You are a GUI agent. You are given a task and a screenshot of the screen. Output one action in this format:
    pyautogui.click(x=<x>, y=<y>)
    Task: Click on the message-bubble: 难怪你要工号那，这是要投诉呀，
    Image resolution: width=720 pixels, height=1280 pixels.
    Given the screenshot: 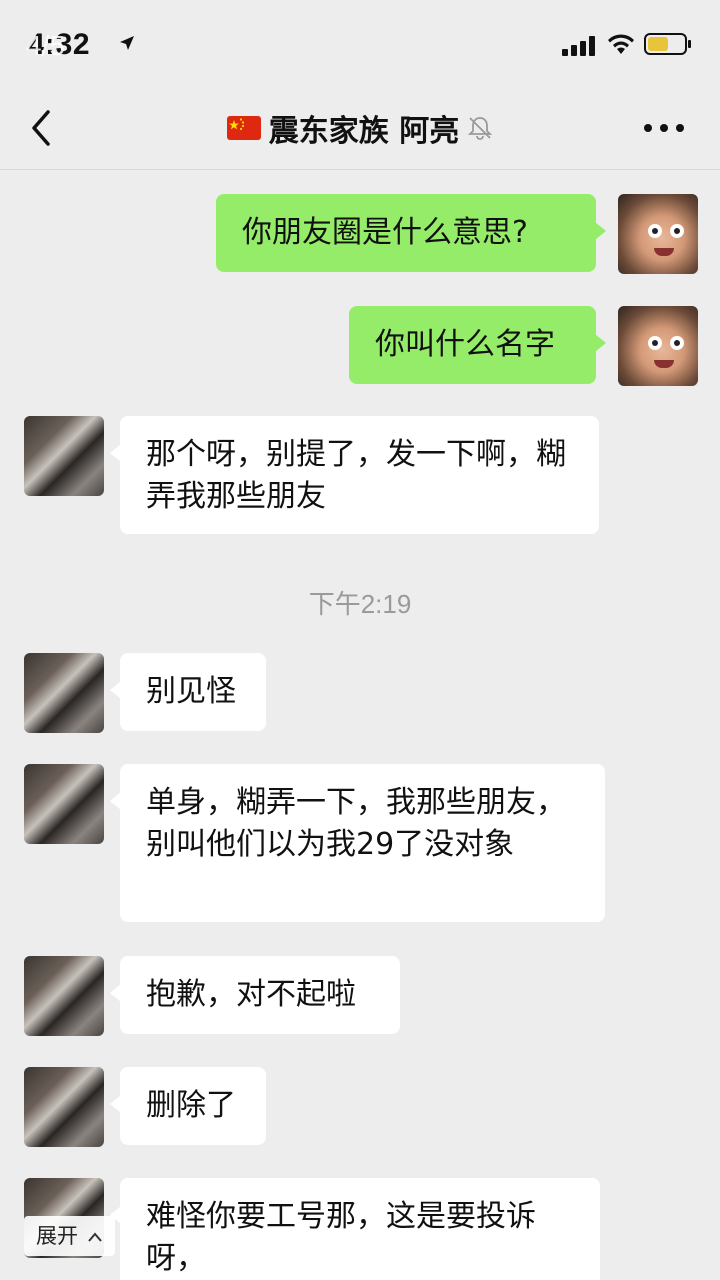 What is the action you would take?
    pyautogui.click(x=355, y=1229)
    